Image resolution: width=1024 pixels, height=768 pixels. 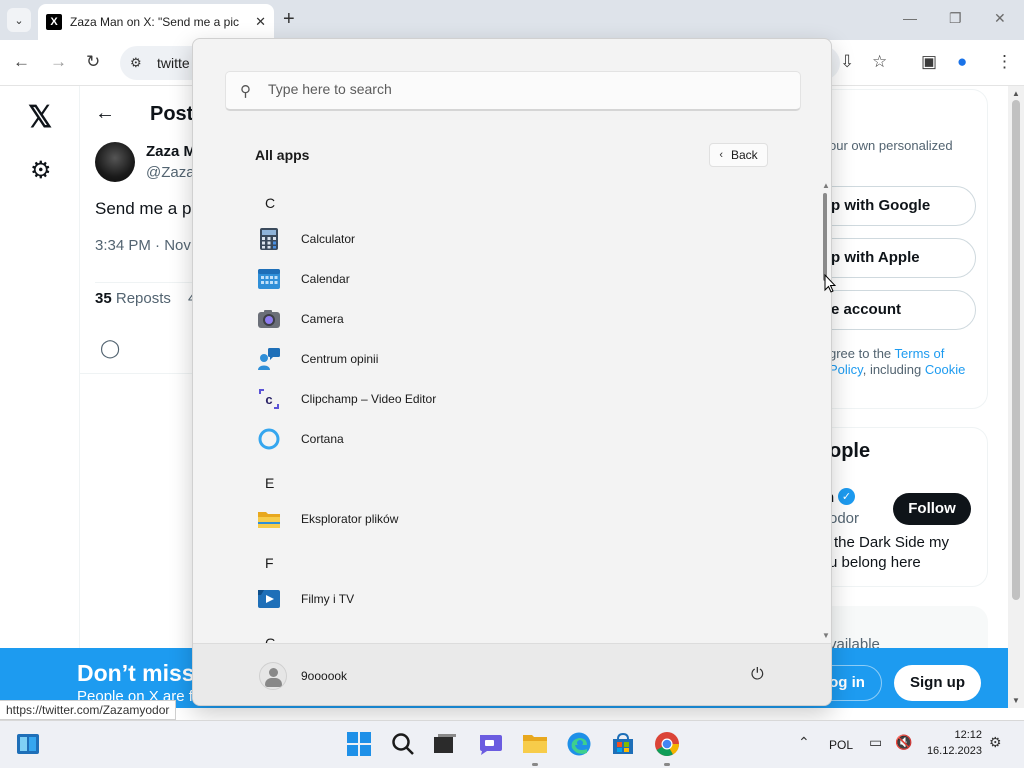 I want to click on tweet-text: Send me a p, so click(x=143, y=208).